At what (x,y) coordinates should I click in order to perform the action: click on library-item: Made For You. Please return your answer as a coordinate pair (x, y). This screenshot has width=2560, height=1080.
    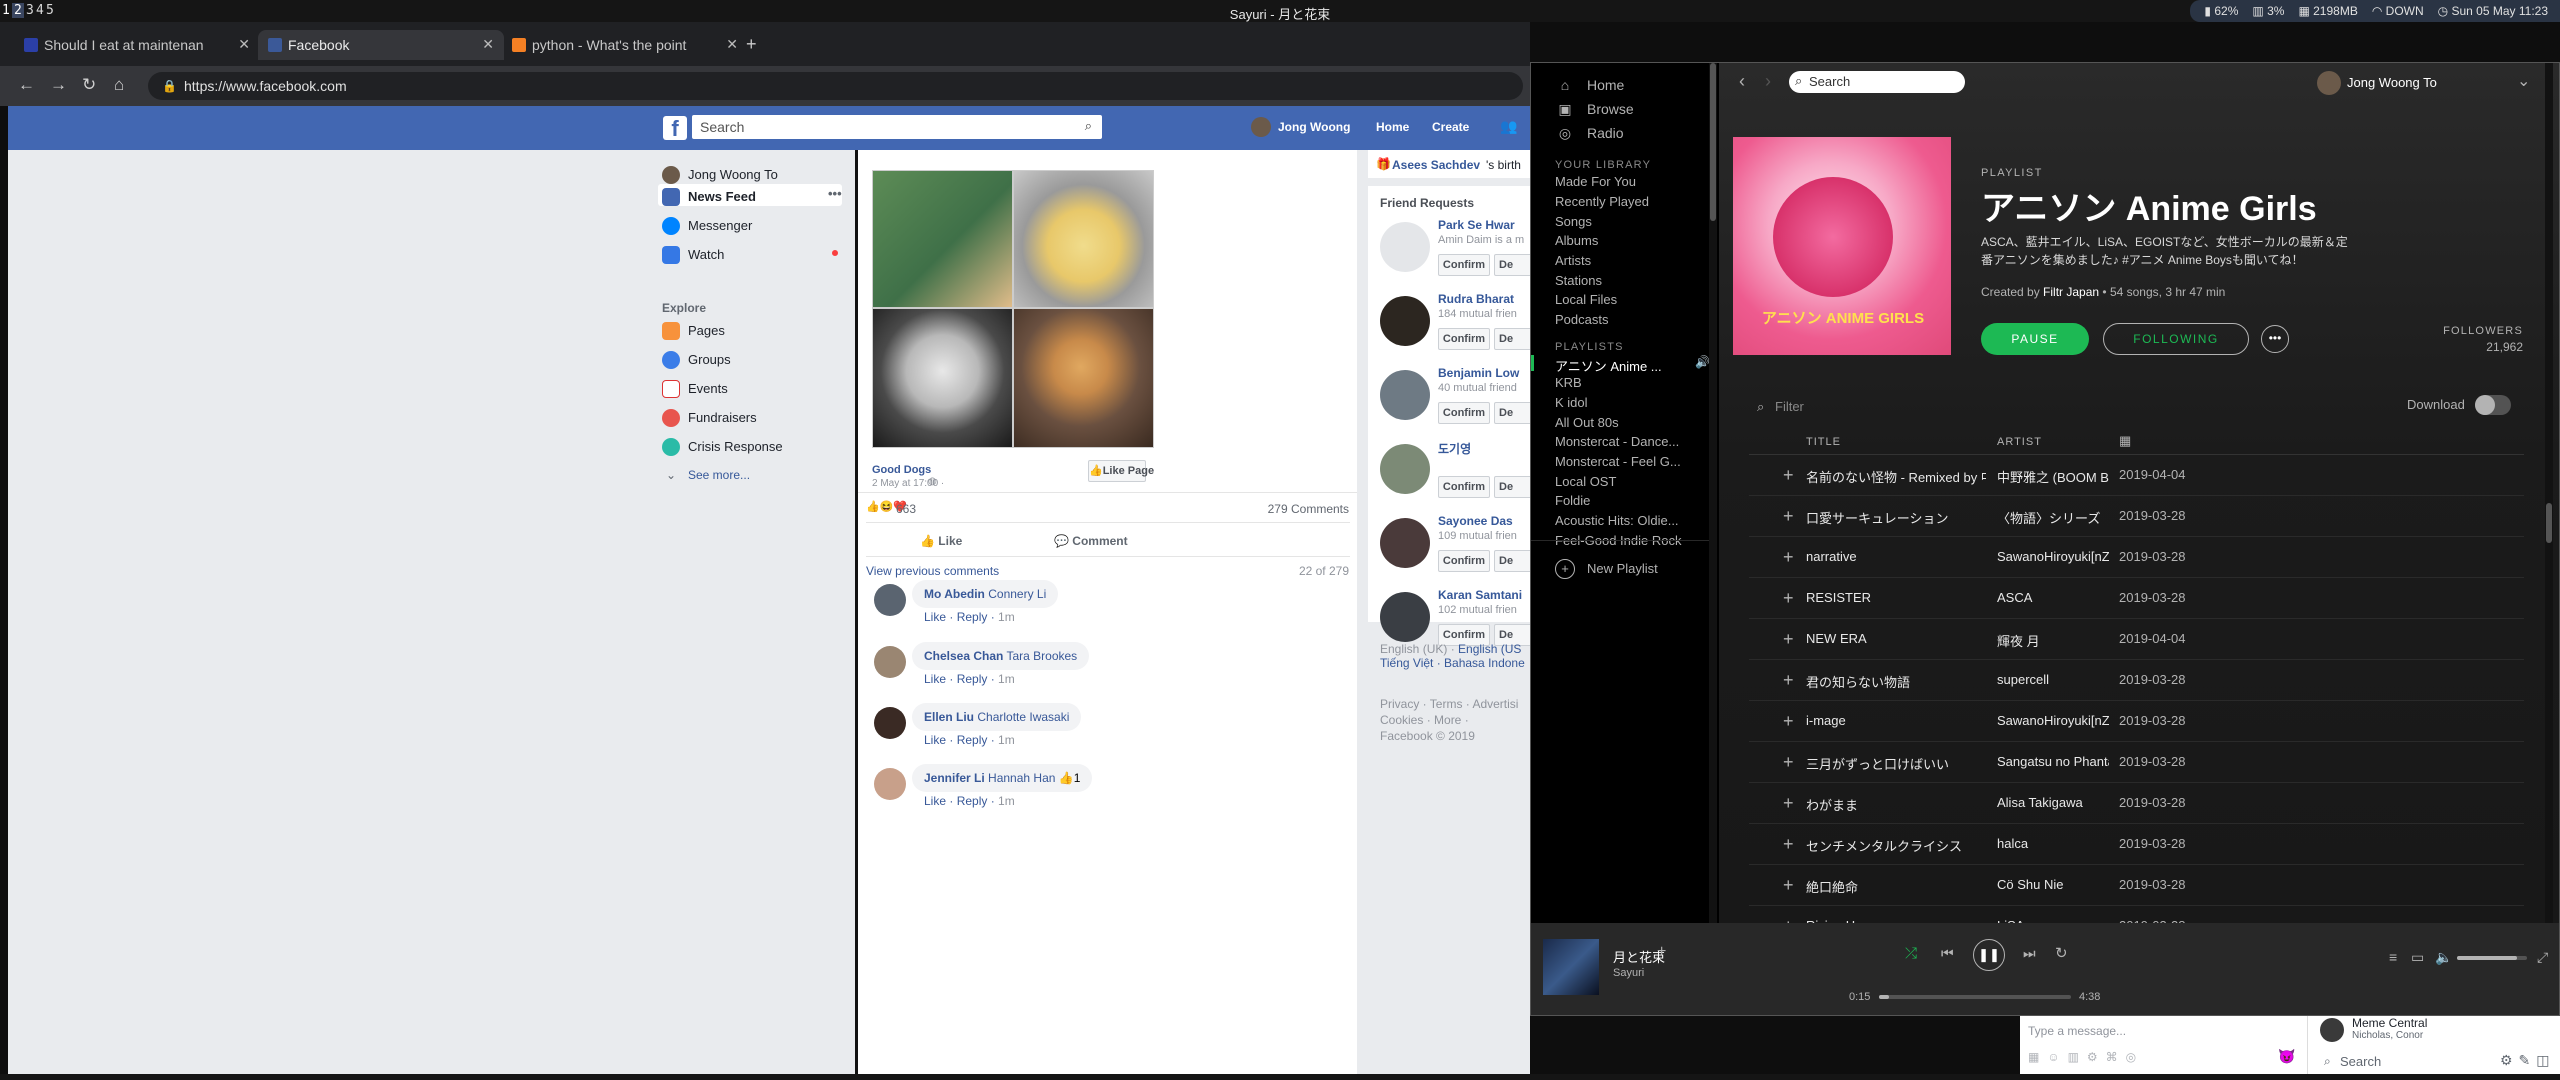
    Looking at the image, I should click on (1595, 181).